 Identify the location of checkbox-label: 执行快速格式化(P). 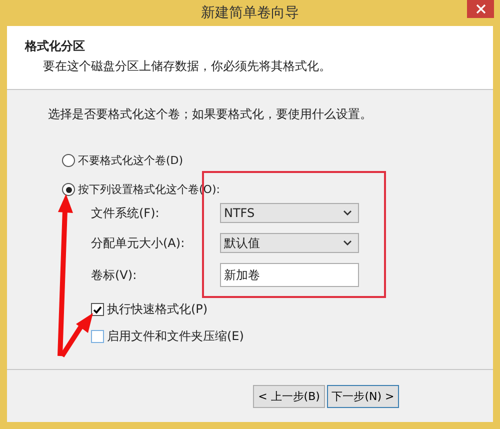
(157, 309).